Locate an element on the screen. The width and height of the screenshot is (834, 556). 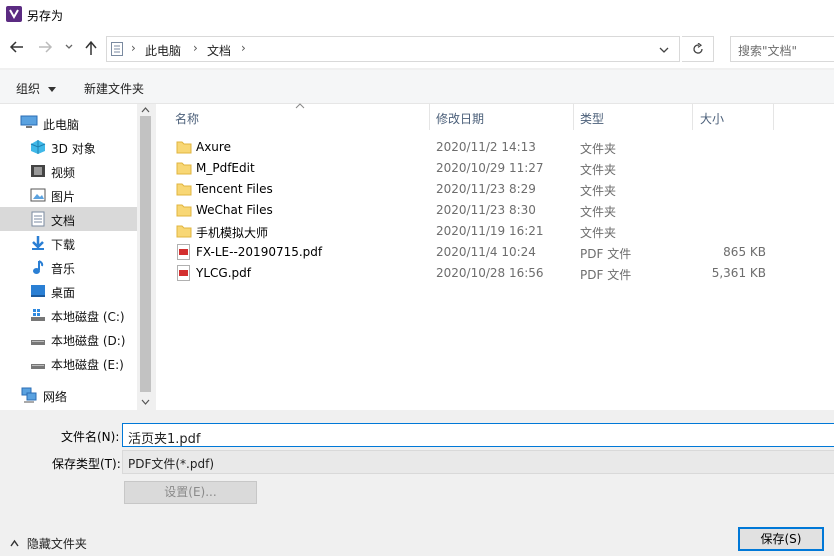
file-size: 5,361 KB is located at coordinates (738, 273).